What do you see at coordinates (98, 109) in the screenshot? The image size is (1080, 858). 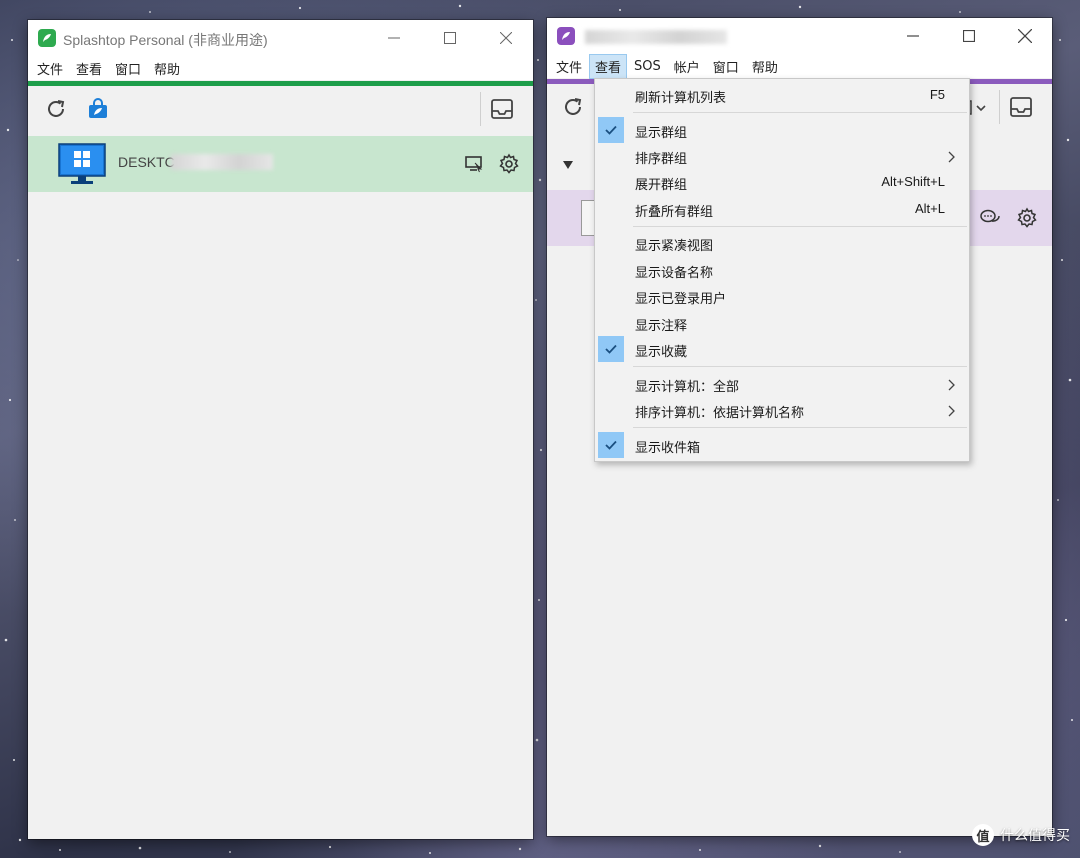 I see `store-bag-icon` at bounding box center [98, 109].